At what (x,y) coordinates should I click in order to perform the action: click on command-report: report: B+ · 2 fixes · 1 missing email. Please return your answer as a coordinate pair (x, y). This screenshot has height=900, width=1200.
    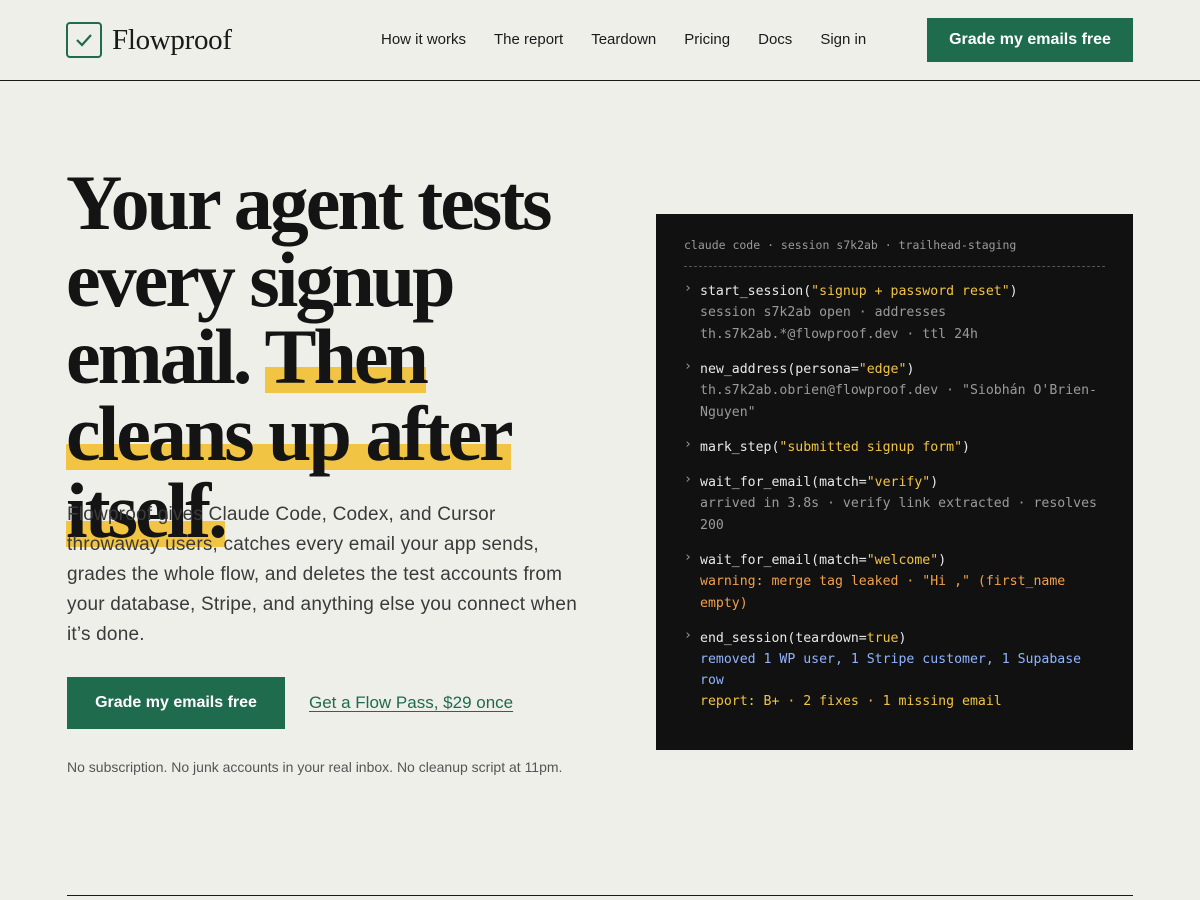
    Looking at the image, I should click on (851, 701).